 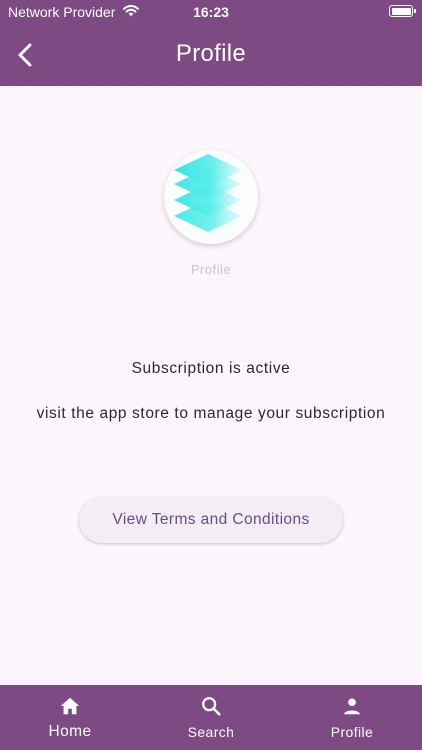 I want to click on status-time: 16:23, so click(x=211, y=12).